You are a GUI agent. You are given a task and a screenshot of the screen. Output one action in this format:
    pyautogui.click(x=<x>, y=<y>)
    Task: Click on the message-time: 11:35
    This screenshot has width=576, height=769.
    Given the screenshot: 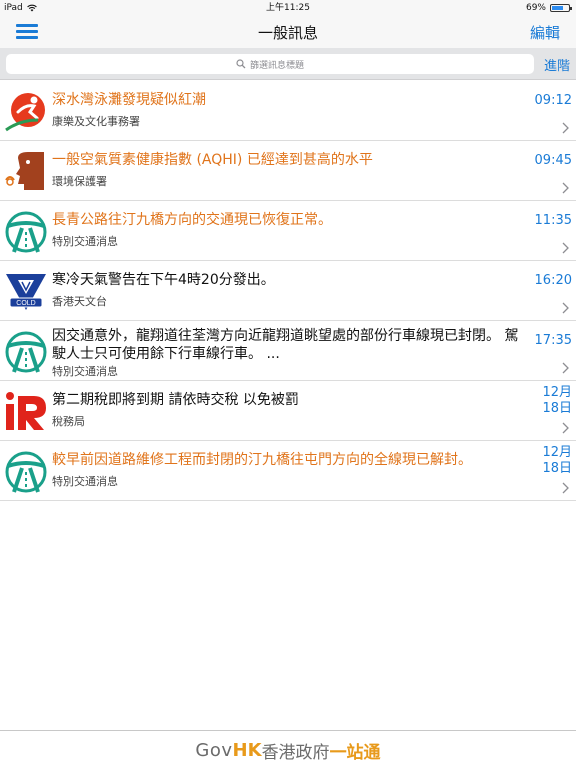 What is the action you would take?
    pyautogui.click(x=553, y=220)
    